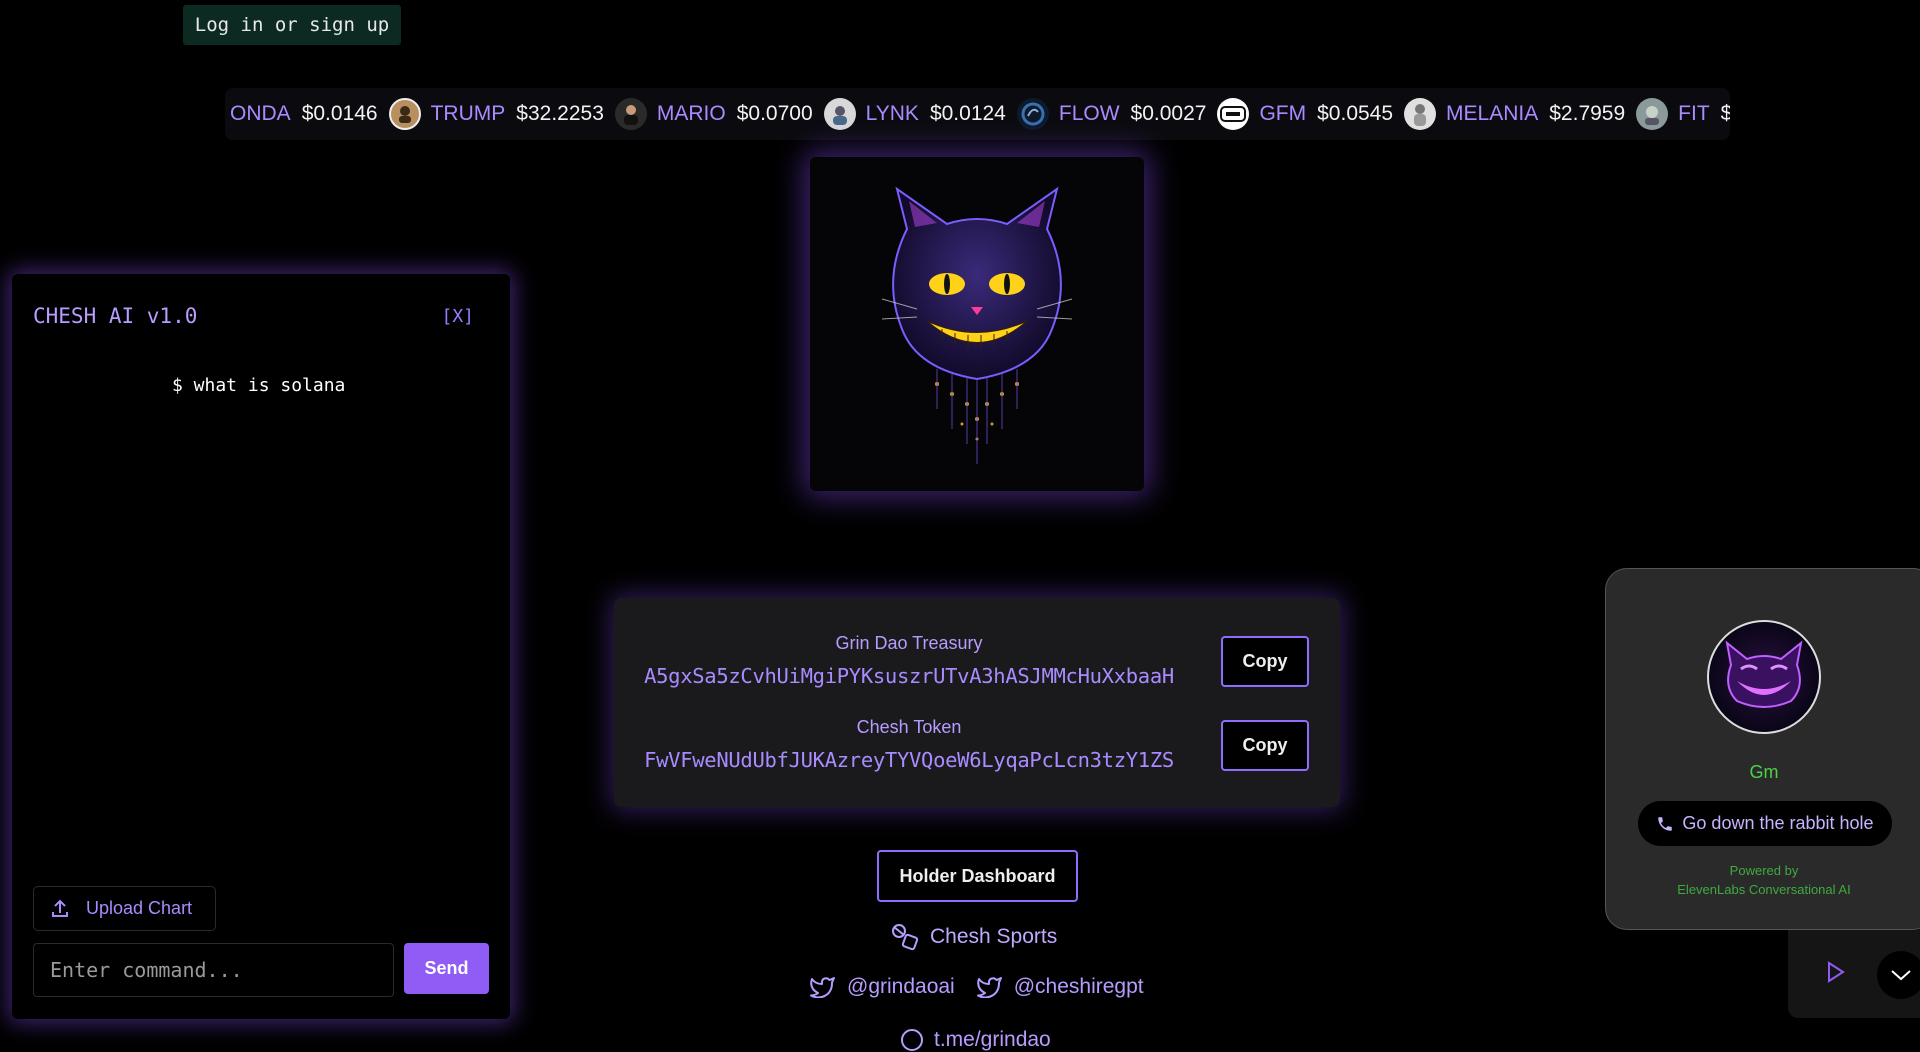 This screenshot has width=1920, height=1052. Describe the element at coordinates (1587, 113) in the screenshot. I see `ticker-price: $2.7959` at that location.